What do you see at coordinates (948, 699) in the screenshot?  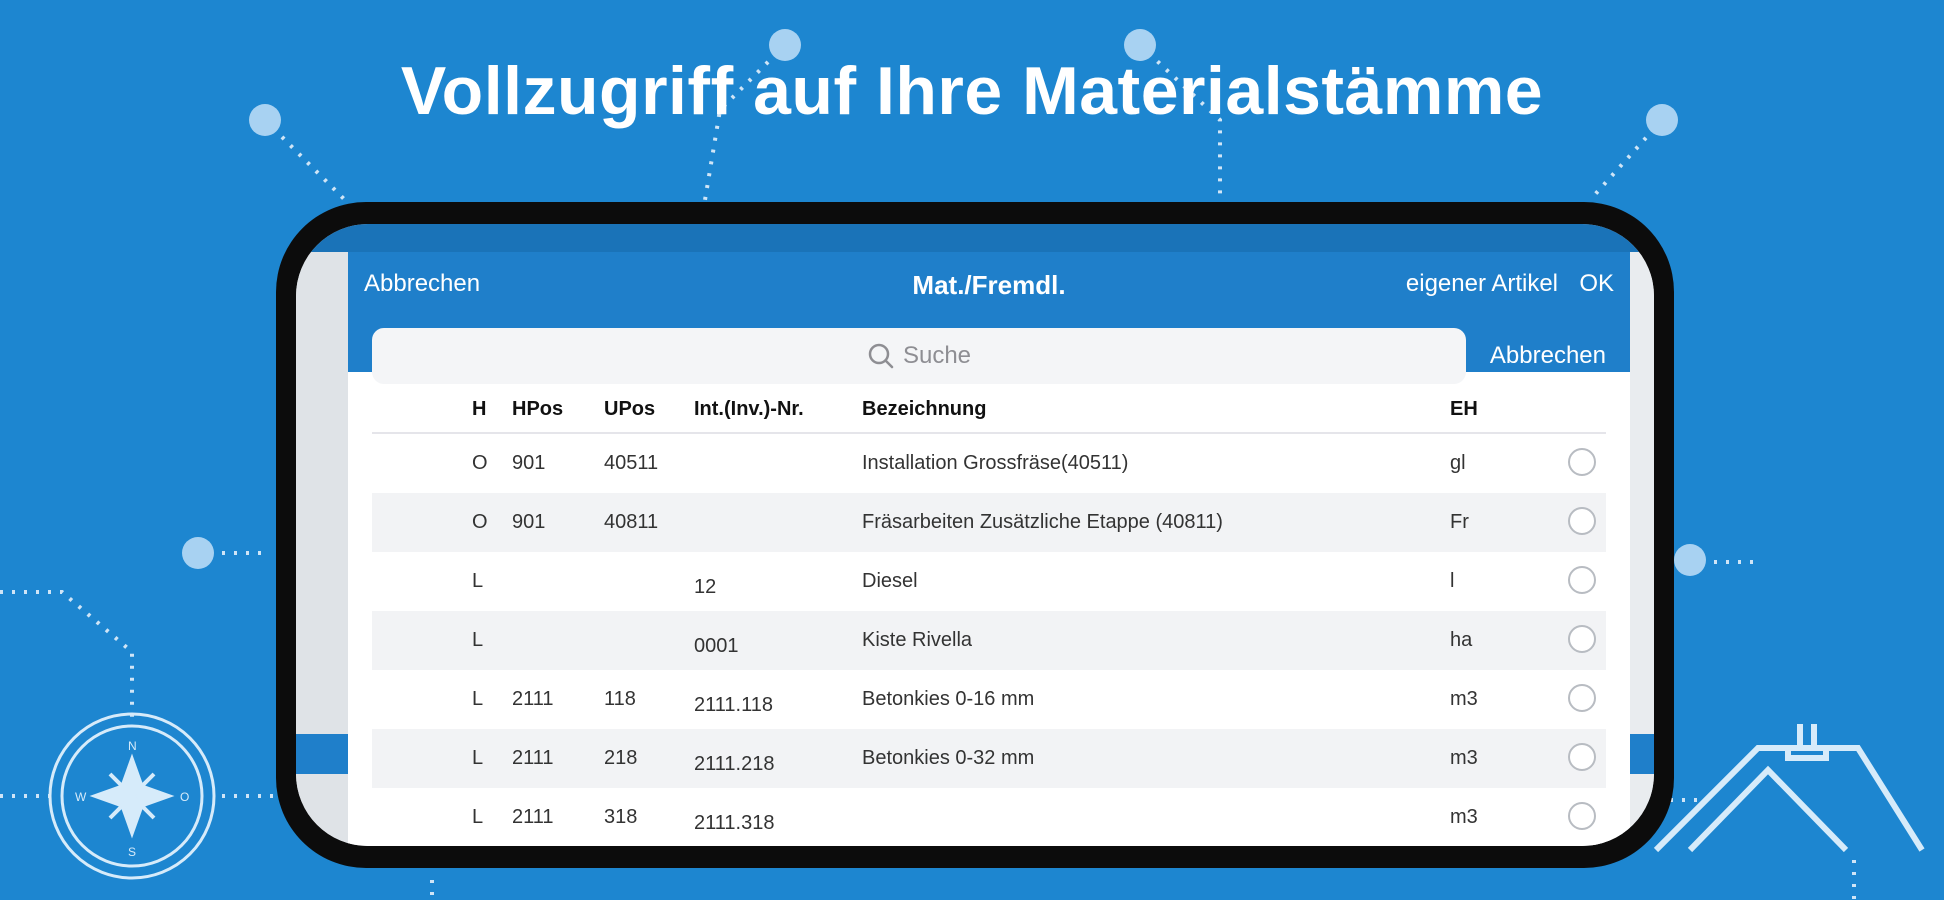 I see `cell-bezeichnung: Betonkies 0-16 mm` at bounding box center [948, 699].